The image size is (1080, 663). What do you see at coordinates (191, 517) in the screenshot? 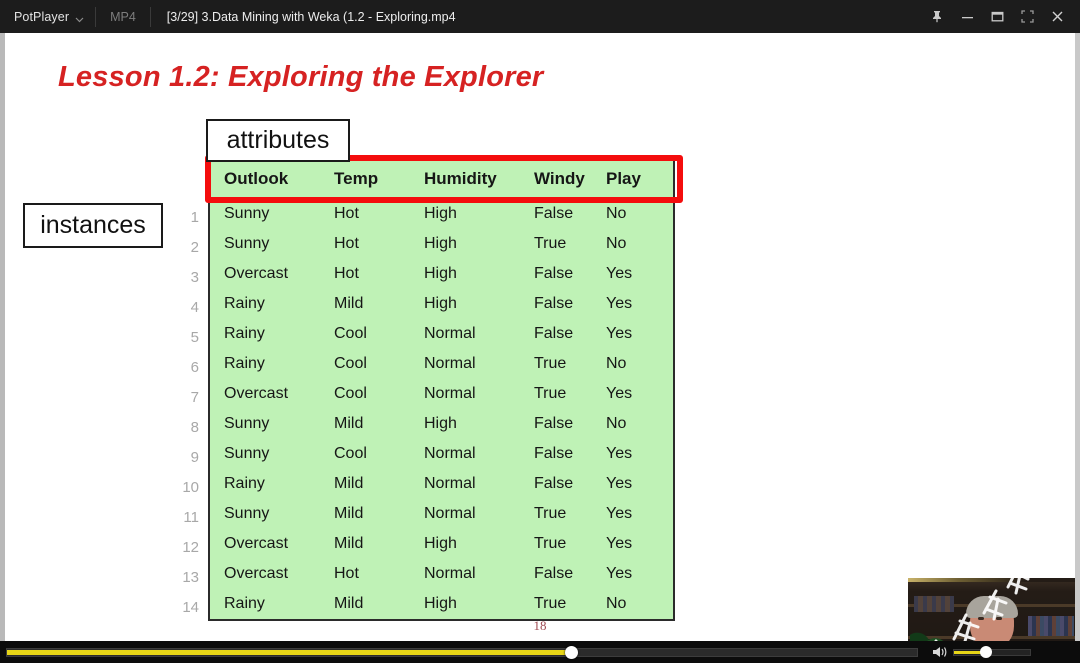
I see `row-number: 11` at bounding box center [191, 517].